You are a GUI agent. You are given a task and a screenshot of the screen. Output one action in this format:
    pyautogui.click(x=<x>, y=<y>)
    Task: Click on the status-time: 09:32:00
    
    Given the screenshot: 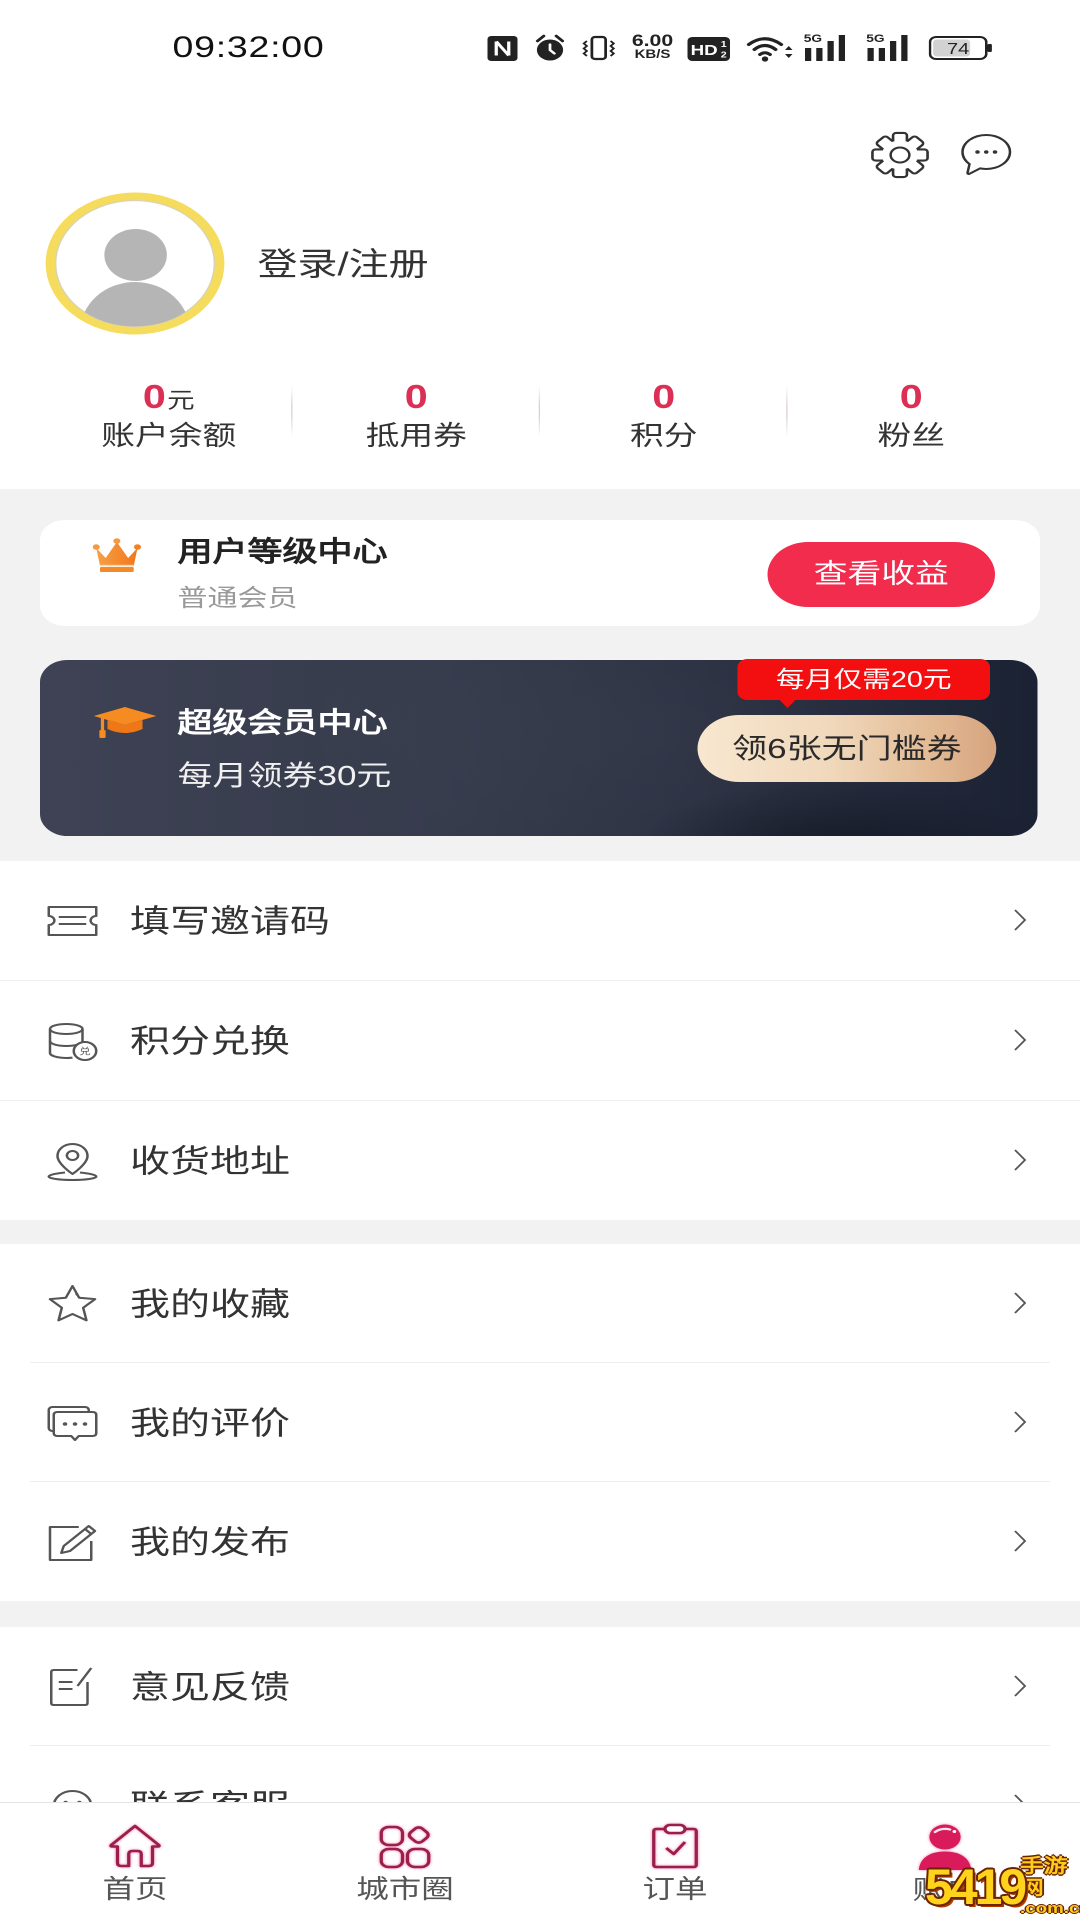 What is the action you would take?
    pyautogui.click(x=248, y=47)
    